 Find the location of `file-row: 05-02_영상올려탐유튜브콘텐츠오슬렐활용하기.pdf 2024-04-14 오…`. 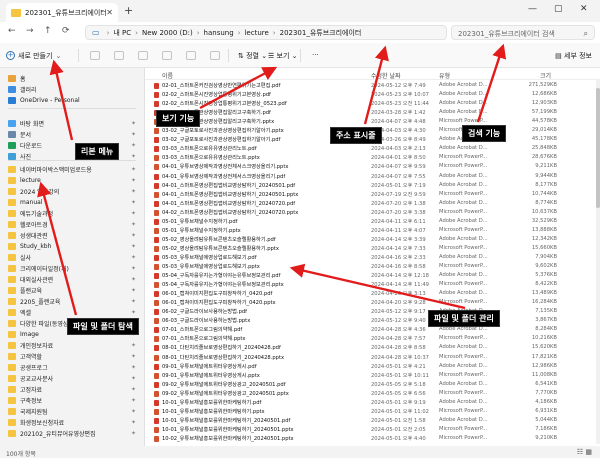

file-row: 05-02_영상올려탐유튜브콘텐츠오슬렐활용하기.pdf 2024-04-14 오… is located at coordinates (372, 240).